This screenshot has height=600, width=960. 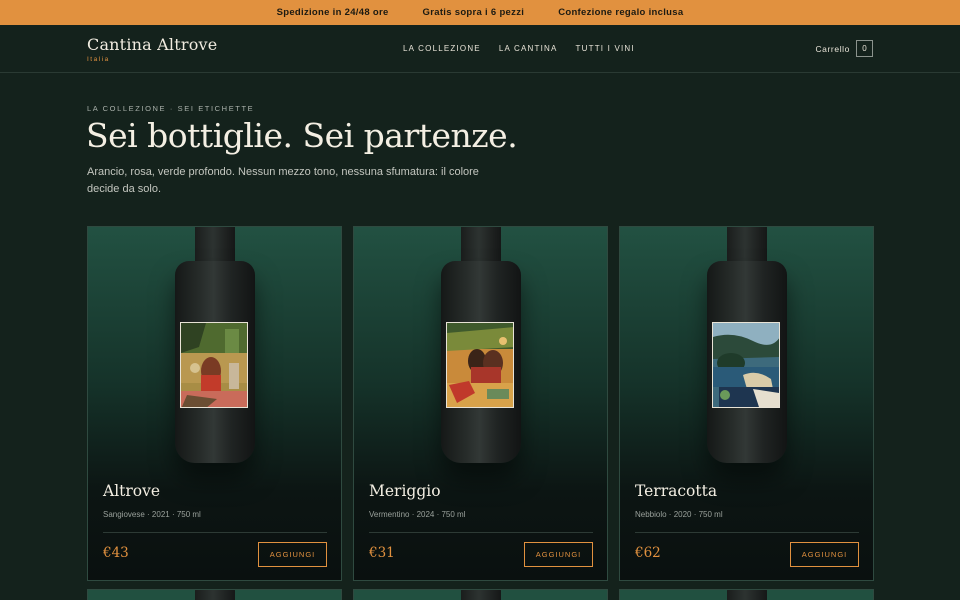 I want to click on cart-label: Carrello, so click(x=832, y=48).